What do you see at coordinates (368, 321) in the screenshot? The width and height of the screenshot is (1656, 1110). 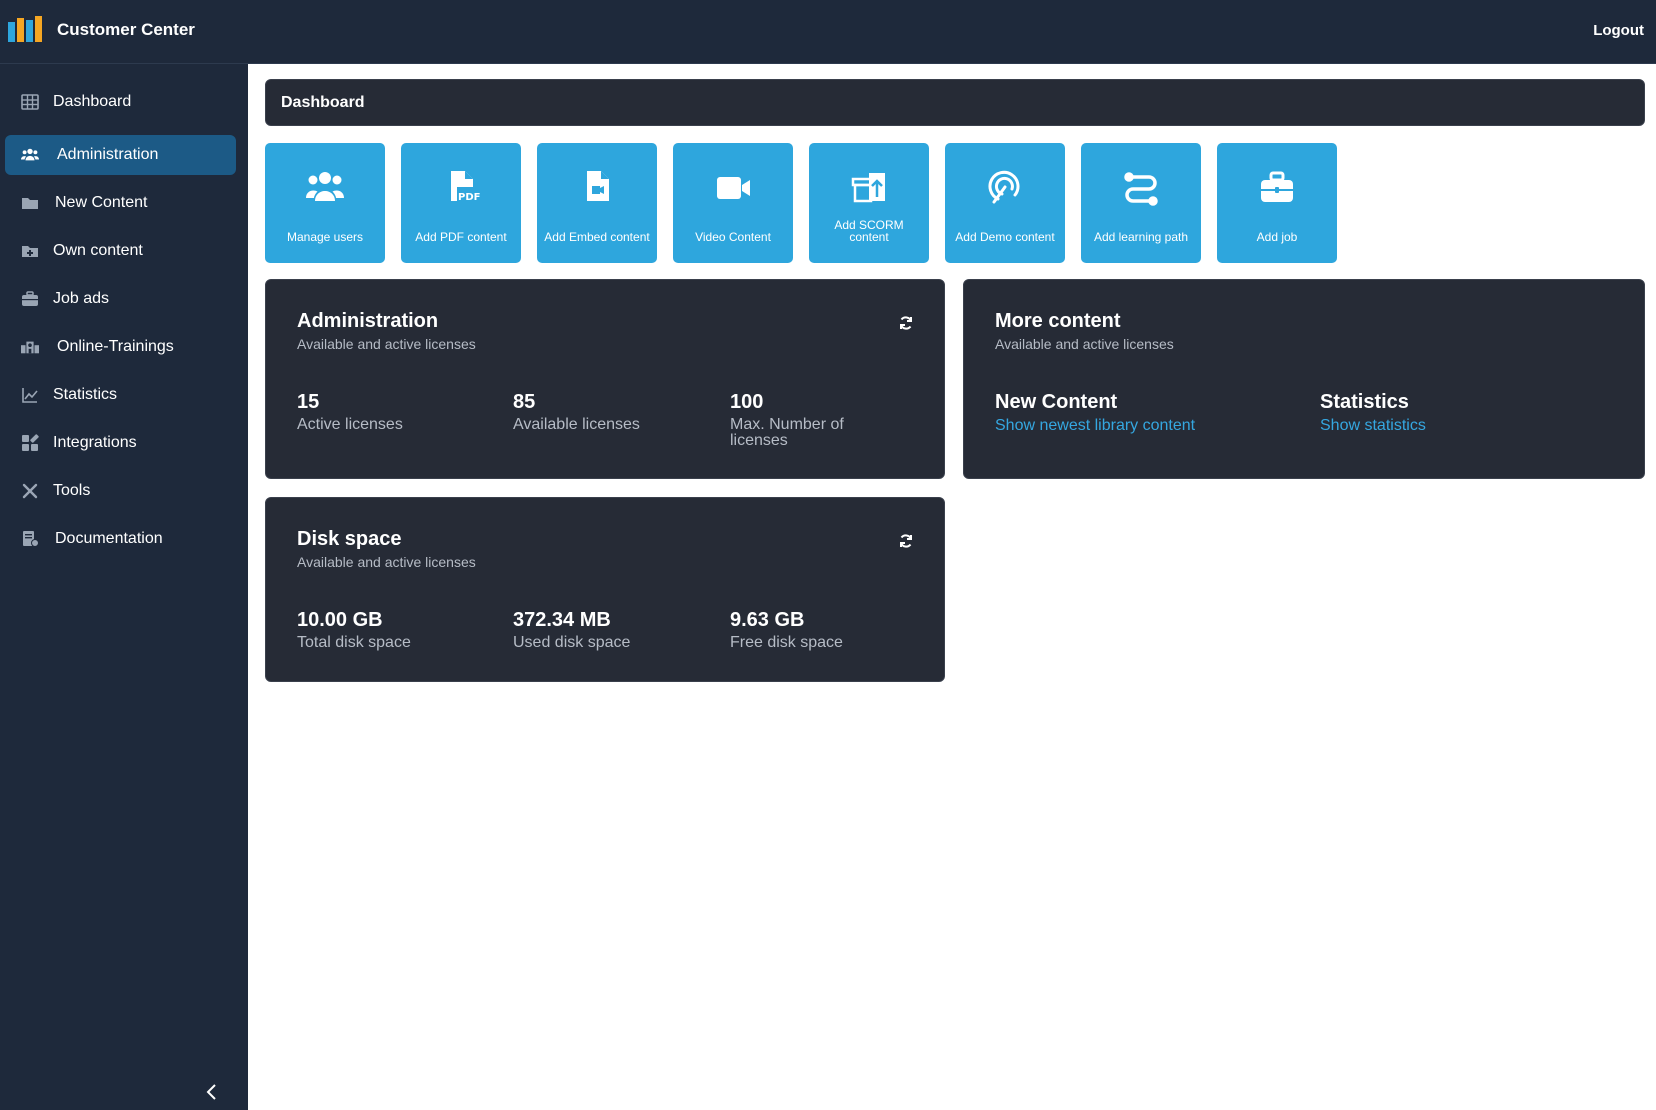 I see `card-title: Administration` at bounding box center [368, 321].